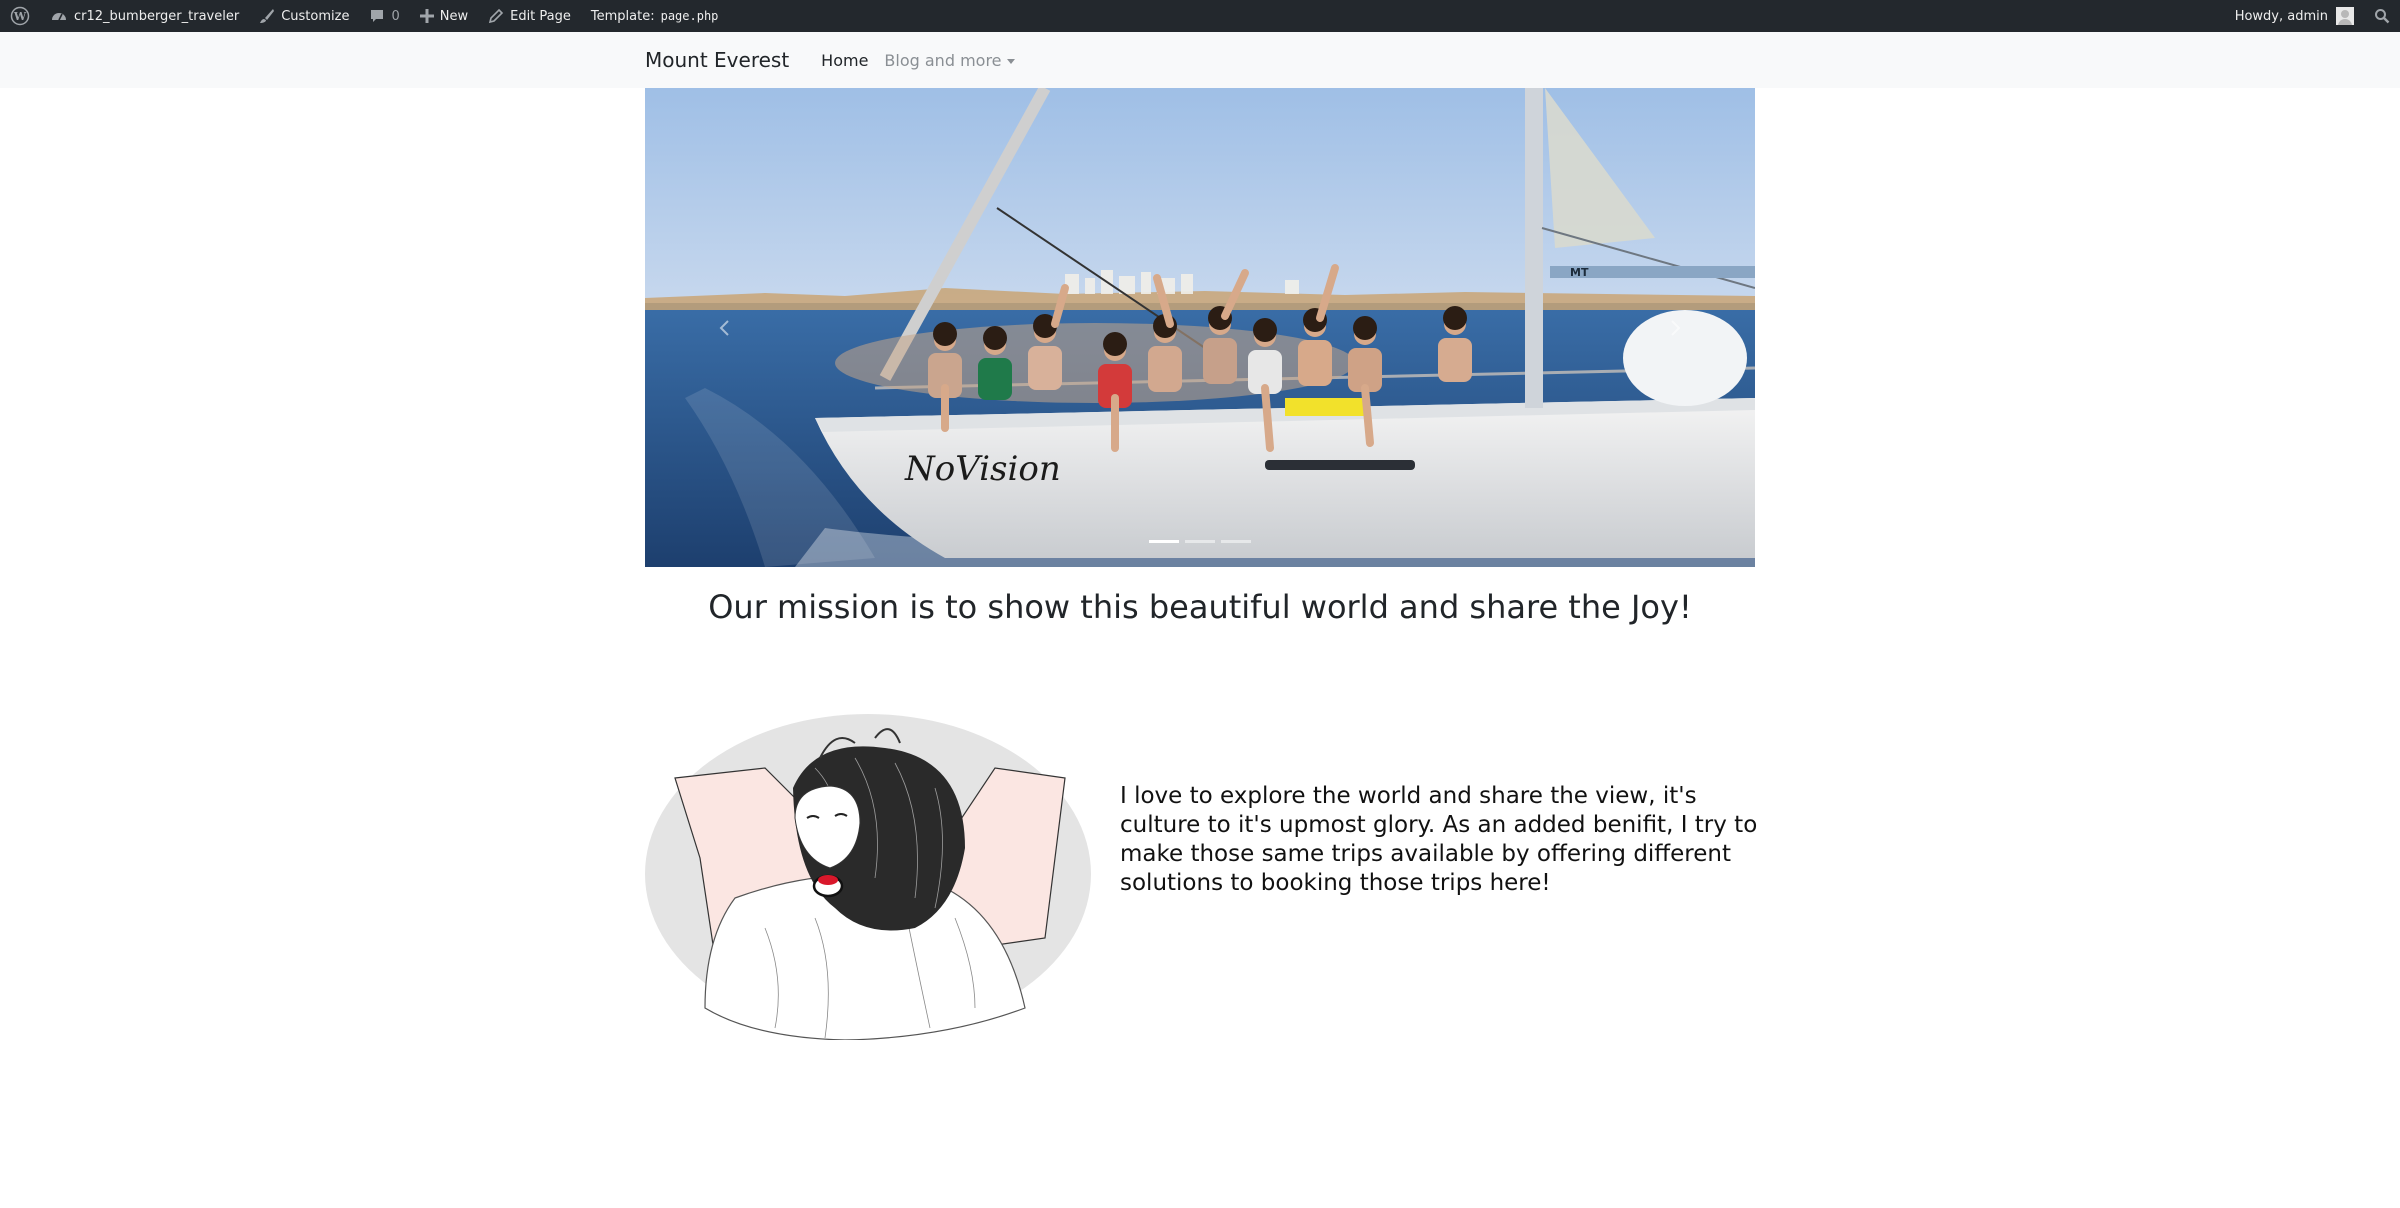 The width and height of the screenshot is (2400, 1208). I want to click on caret-down-icon, so click(1010, 61).